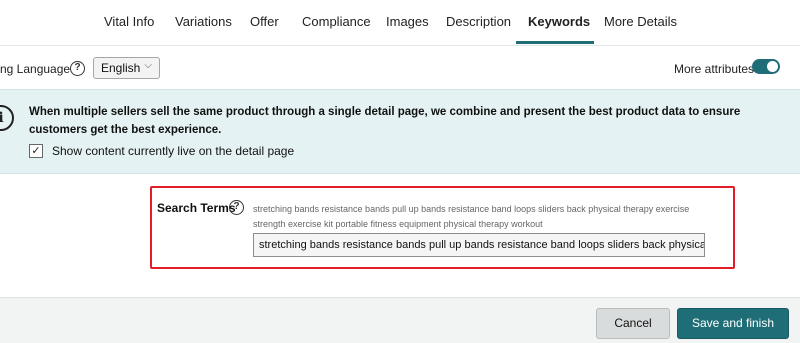 This screenshot has height=343, width=800. Describe the element at coordinates (236, 207) in the screenshot. I see `search-terms-help-icon: ?` at that location.